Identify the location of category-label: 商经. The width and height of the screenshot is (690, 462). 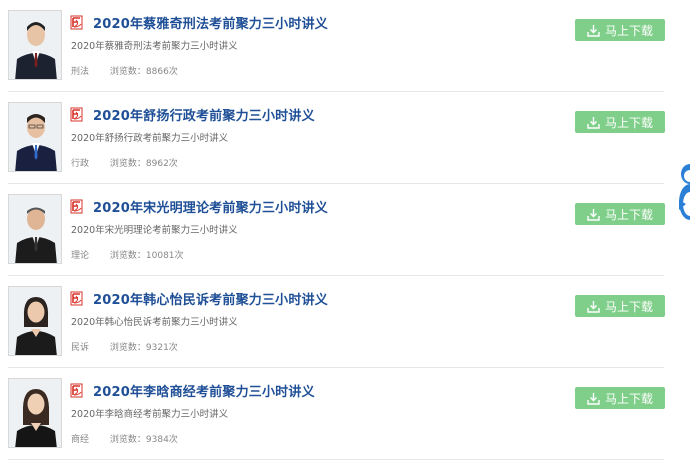
(80, 440).